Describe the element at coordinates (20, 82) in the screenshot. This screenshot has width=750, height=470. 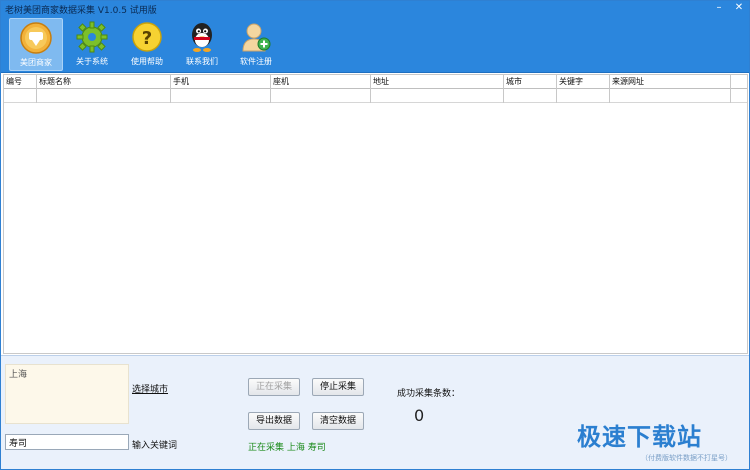
I see `column-header: 编号` at that location.